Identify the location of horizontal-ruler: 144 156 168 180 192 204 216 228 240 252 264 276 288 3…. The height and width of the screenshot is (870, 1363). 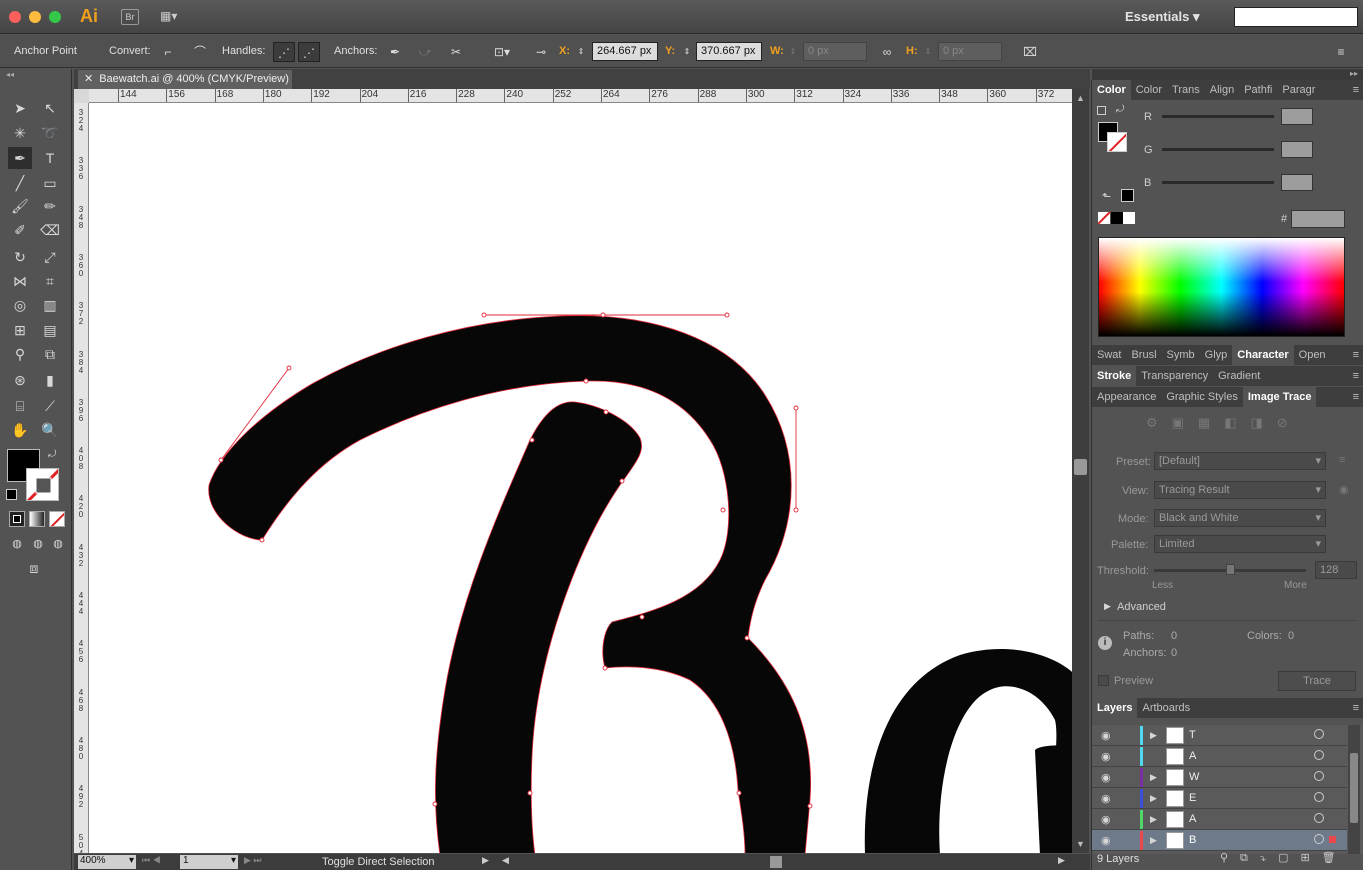
(580, 96).